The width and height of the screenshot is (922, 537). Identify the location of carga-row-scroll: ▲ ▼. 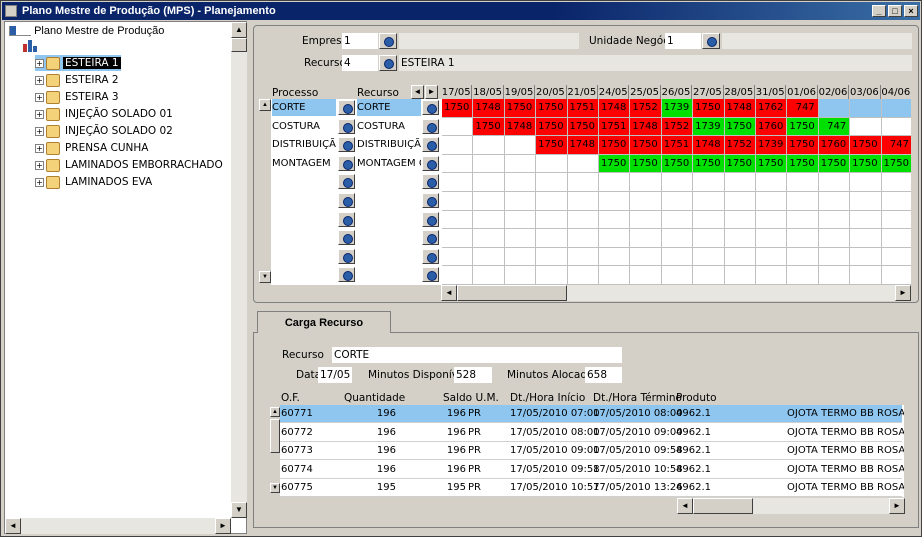
(275, 451).